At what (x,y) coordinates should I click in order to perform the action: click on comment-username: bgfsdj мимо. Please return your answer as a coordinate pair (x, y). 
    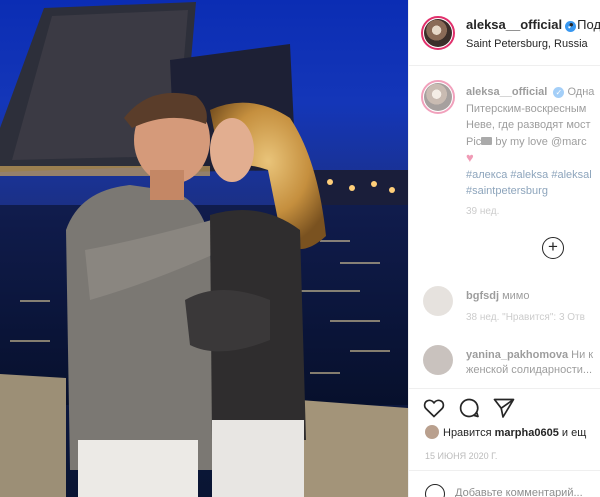
    Looking at the image, I should click on (497, 296).